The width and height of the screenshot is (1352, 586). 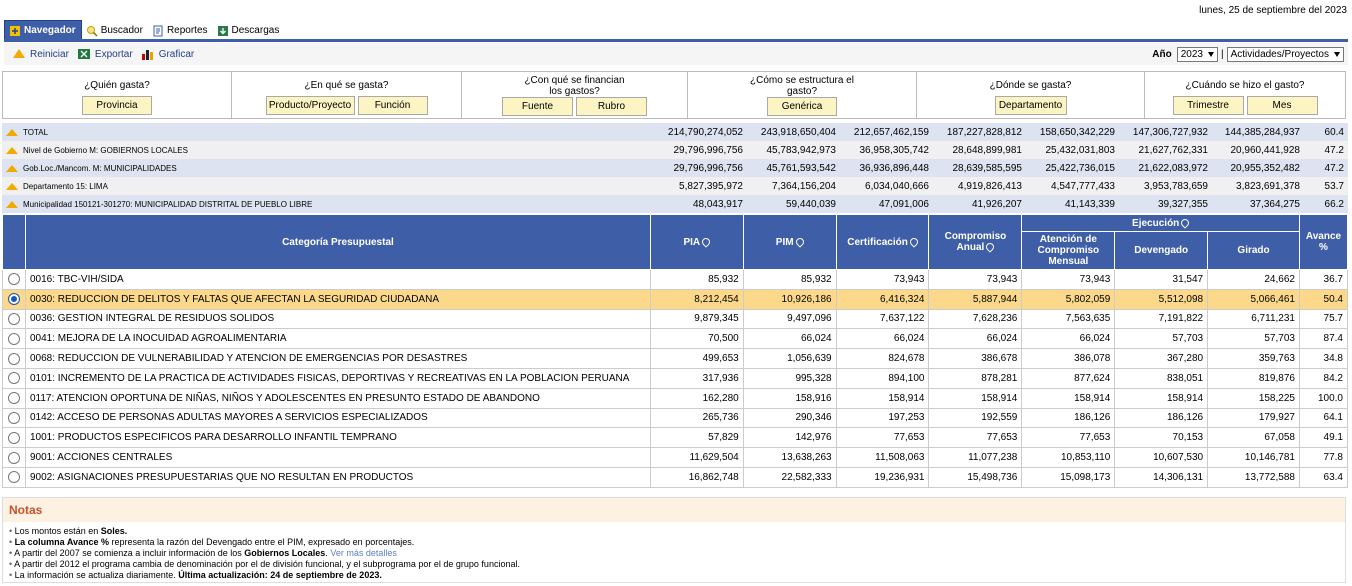 What do you see at coordinates (1072, 168) in the screenshot?
I see `summary-cell: 25,422,736,015` at bounding box center [1072, 168].